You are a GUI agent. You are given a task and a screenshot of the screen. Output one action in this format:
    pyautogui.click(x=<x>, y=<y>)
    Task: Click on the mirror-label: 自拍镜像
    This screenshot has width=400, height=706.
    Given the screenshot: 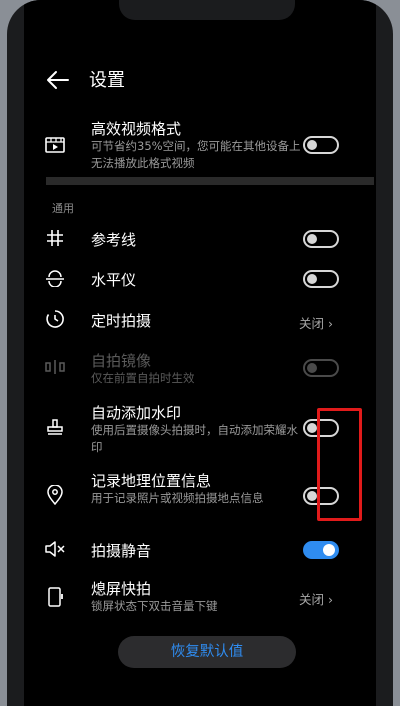 What is the action you would take?
    pyautogui.click(x=121, y=361)
    